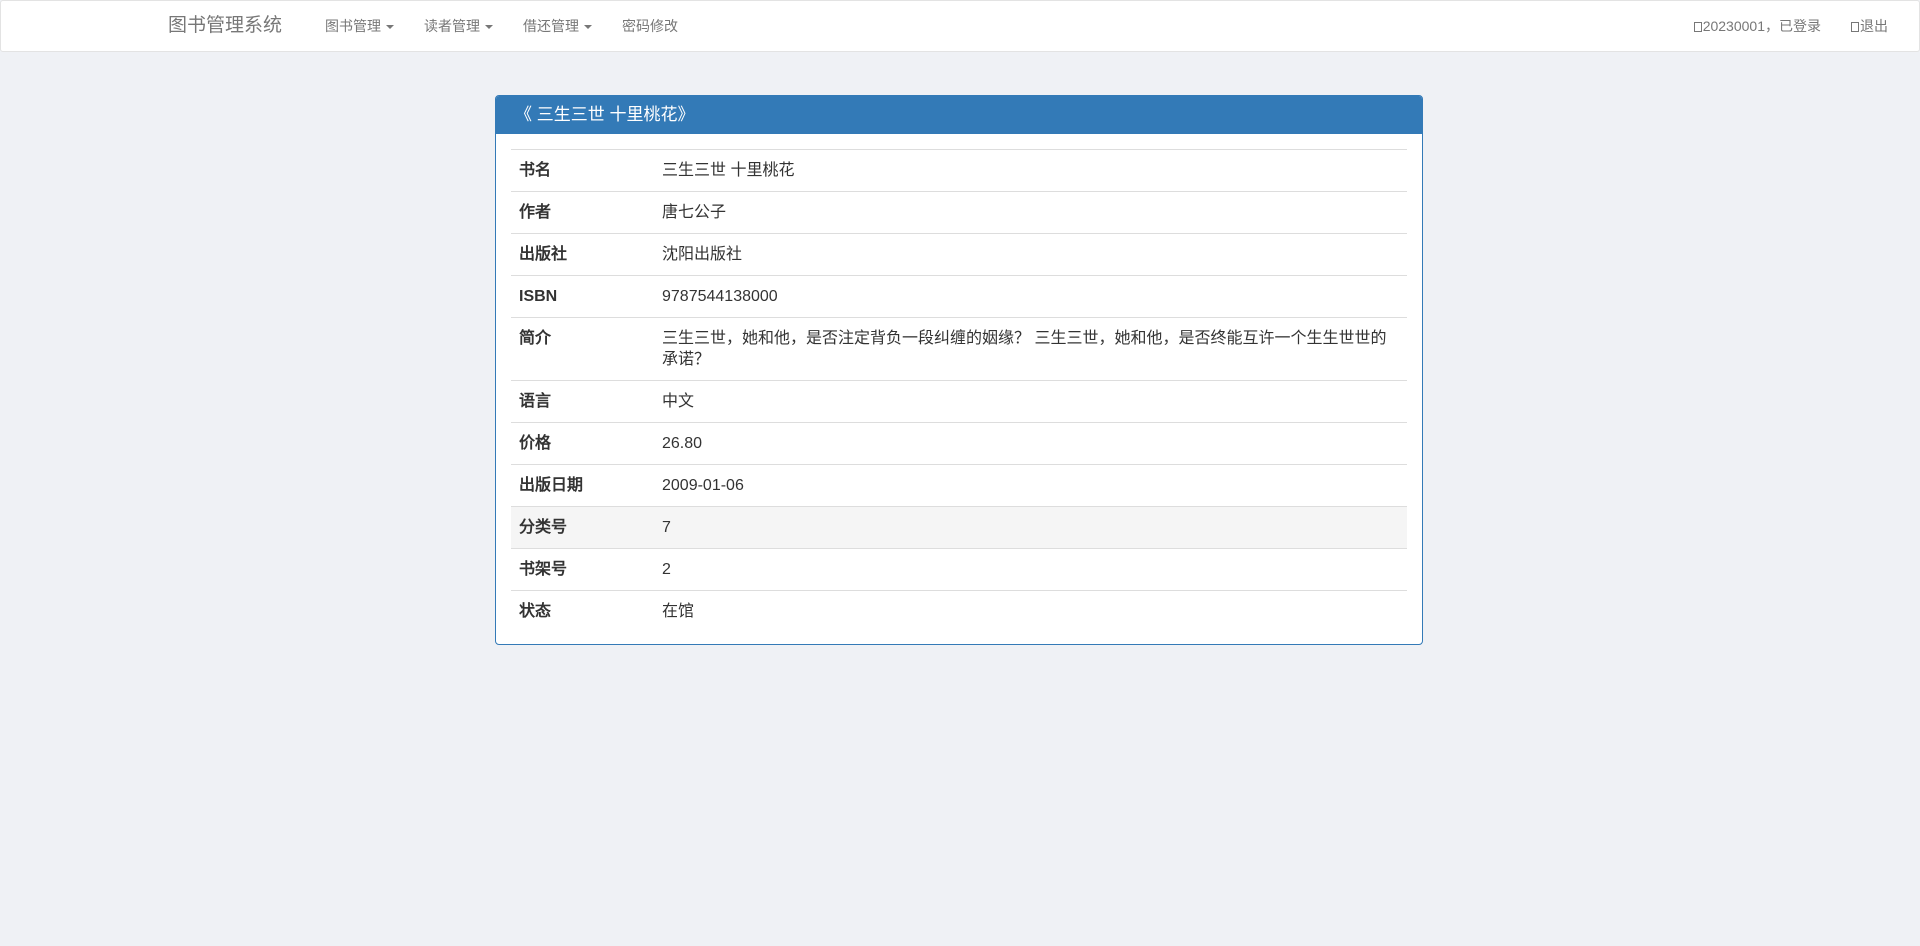  I want to click on user-status-text: 20230001，已登录, so click(1761, 26).